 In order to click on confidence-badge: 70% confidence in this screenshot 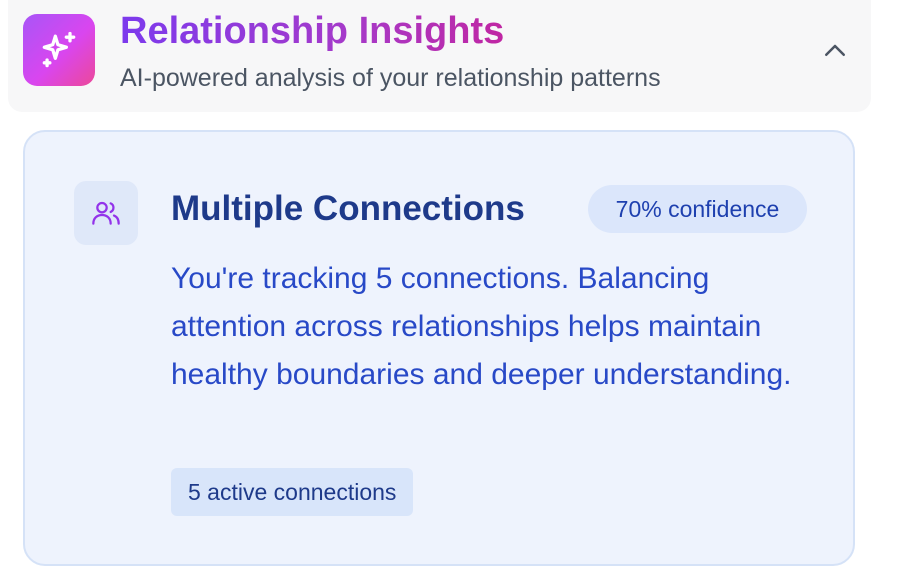, I will do `click(697, 209)`.